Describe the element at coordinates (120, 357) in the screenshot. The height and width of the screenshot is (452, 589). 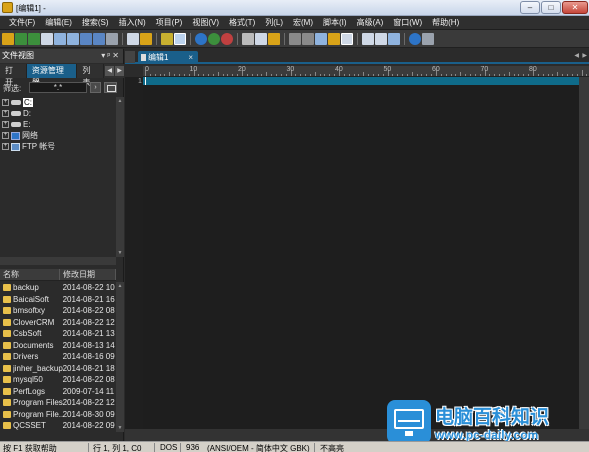
I see `file-list-scrollbar: ▲ ▼` at that location.